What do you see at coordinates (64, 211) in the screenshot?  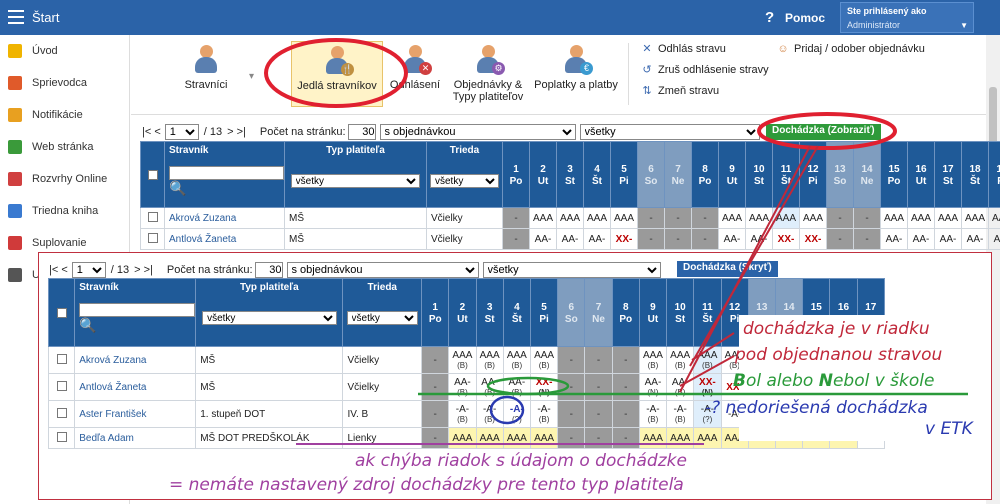 I see `sidebar-item-triedna-kniha: Triedna kniha` at bounding box center [64, 211].